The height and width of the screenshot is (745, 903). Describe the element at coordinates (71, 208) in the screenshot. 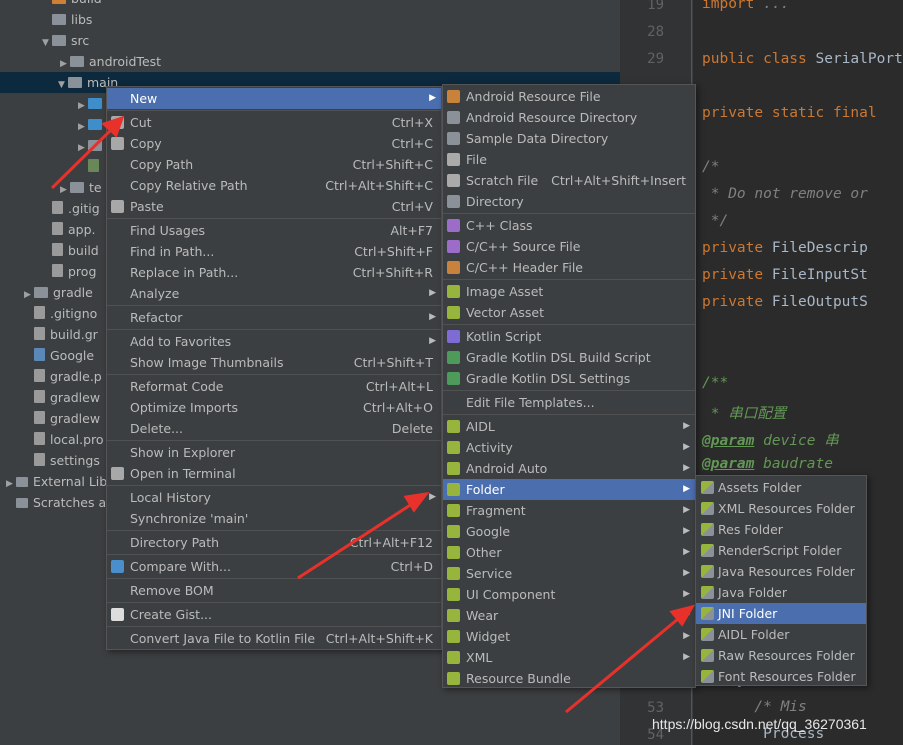

I see `tree-item: .gitig` at that location.